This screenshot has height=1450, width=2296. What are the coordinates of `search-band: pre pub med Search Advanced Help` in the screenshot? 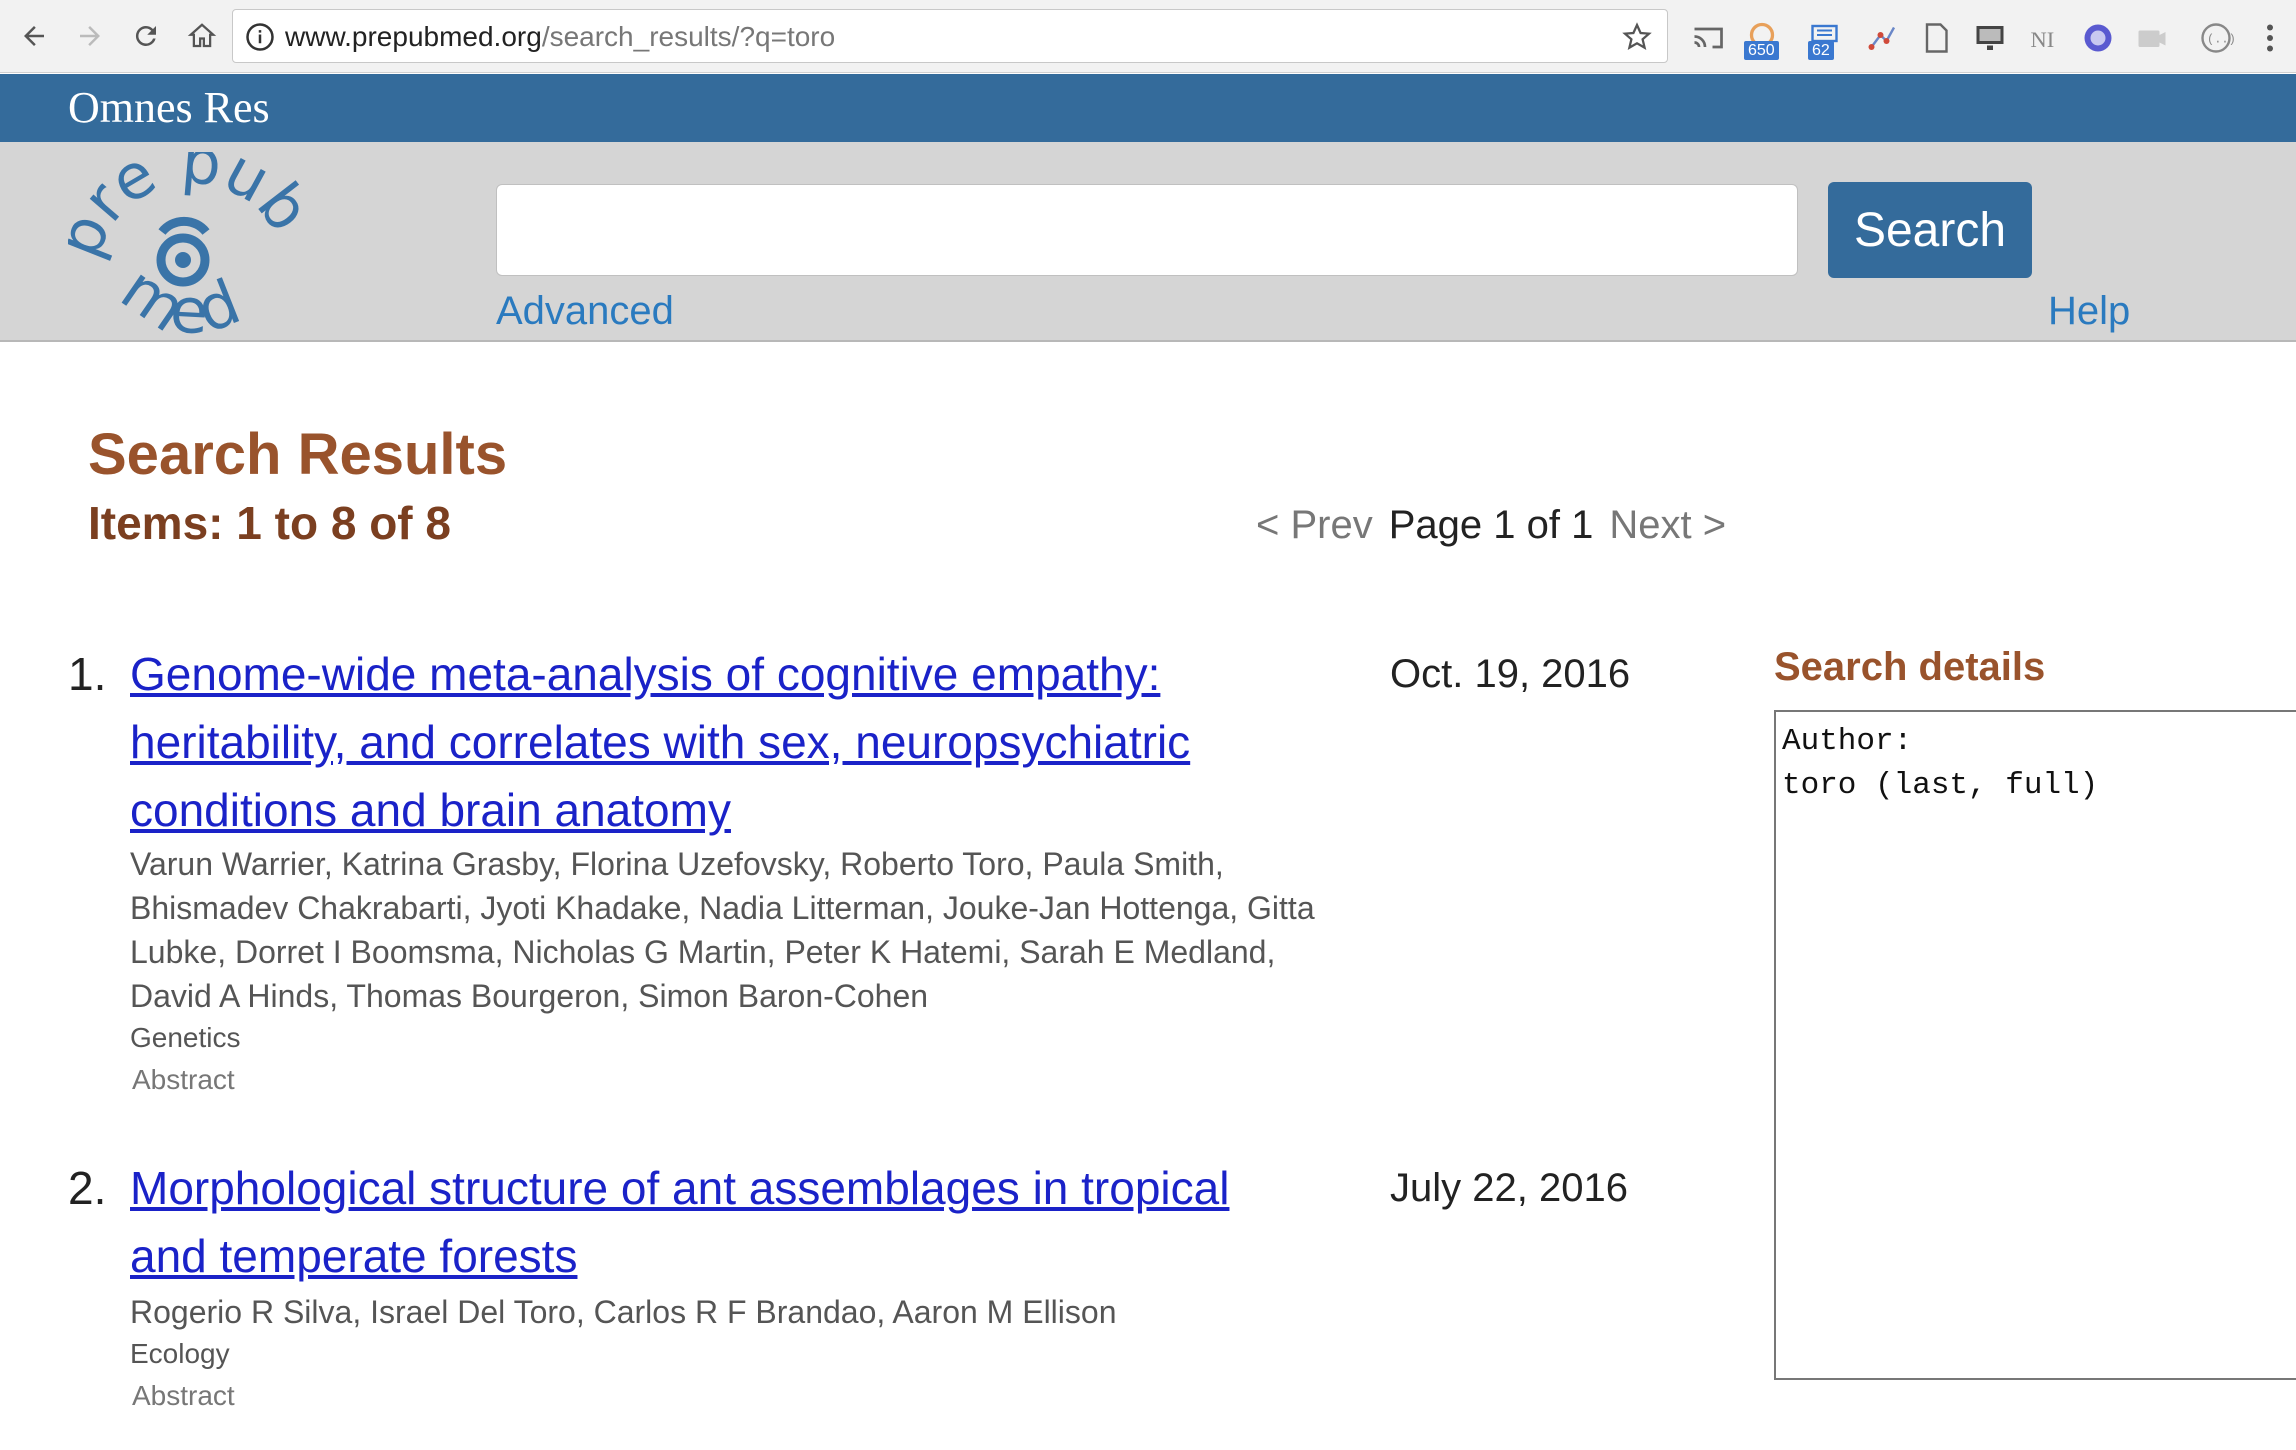 It's located at (1148, 242).